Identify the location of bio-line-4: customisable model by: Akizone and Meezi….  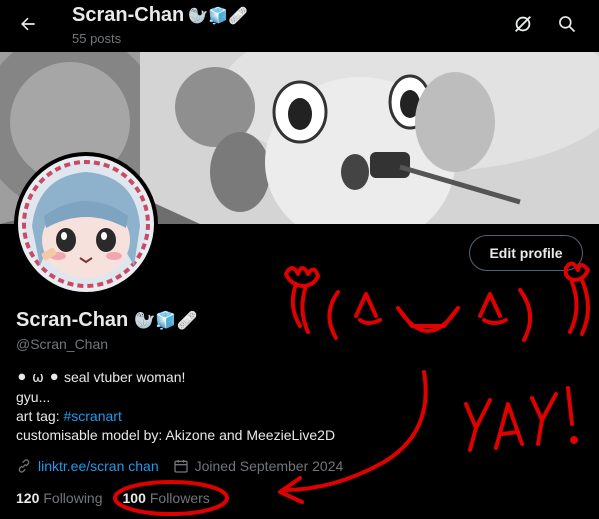
(176, 435).